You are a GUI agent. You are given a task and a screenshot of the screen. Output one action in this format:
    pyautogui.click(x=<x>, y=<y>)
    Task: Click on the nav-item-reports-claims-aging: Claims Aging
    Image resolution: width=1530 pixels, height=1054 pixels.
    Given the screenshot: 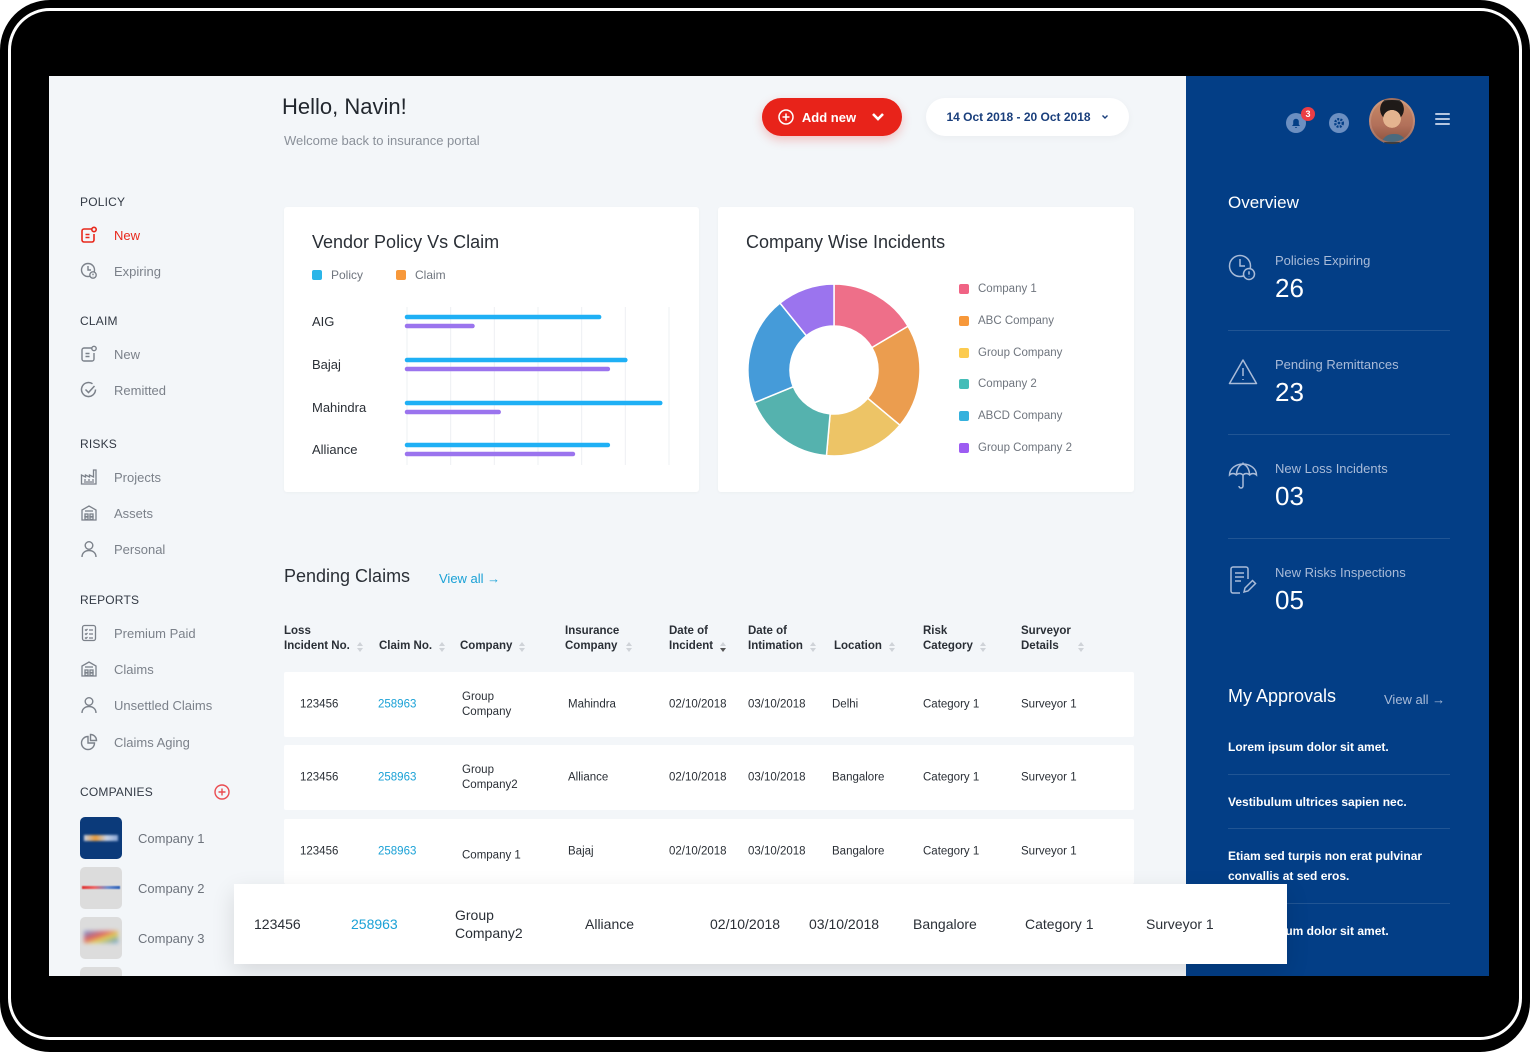 What is the action you would take?
    pyautogui.click(x=135, y=742)
    